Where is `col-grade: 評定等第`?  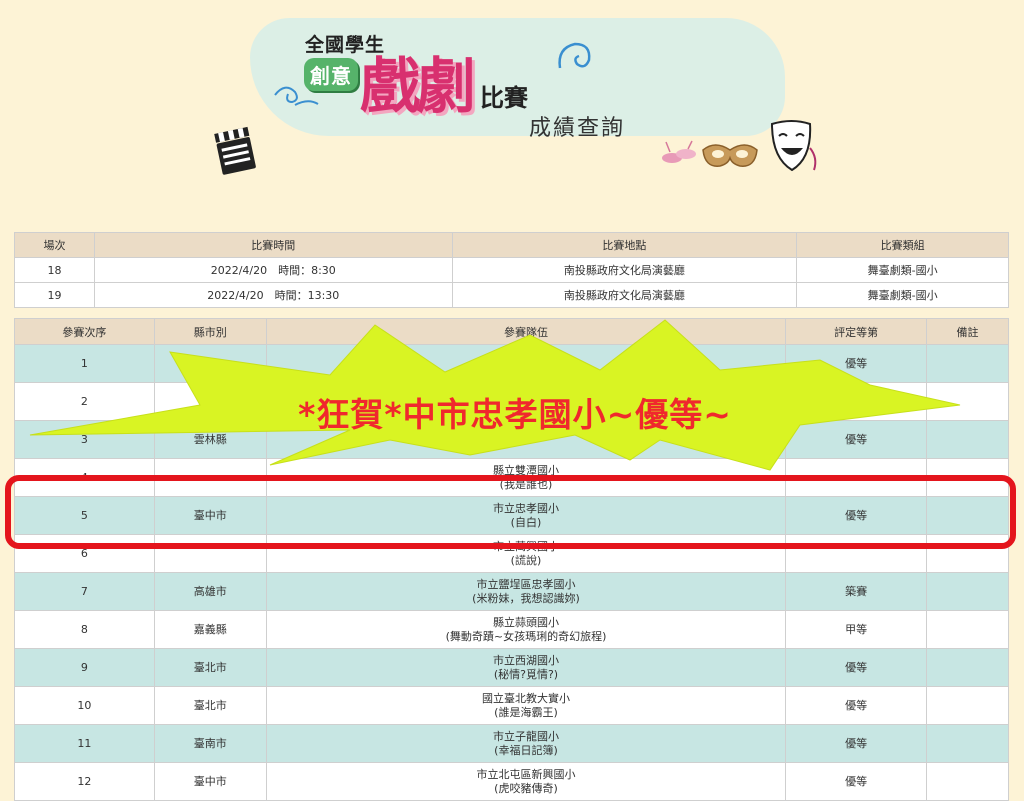 col-grade: 評定等第 is located at coordinates (856, 331).